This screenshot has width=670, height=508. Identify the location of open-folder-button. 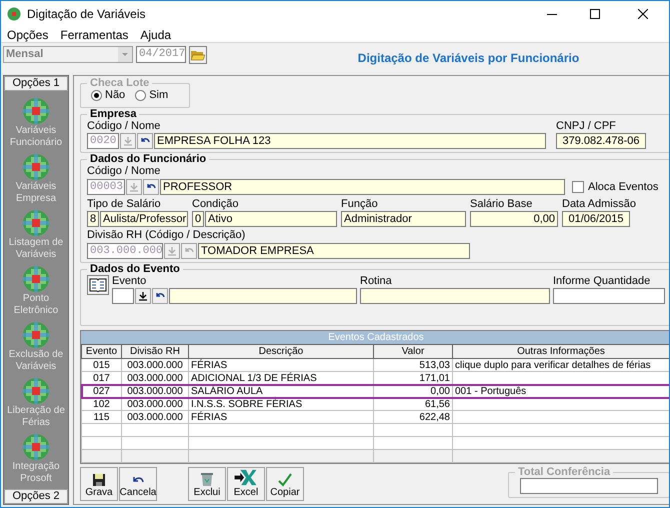
(198, 55).